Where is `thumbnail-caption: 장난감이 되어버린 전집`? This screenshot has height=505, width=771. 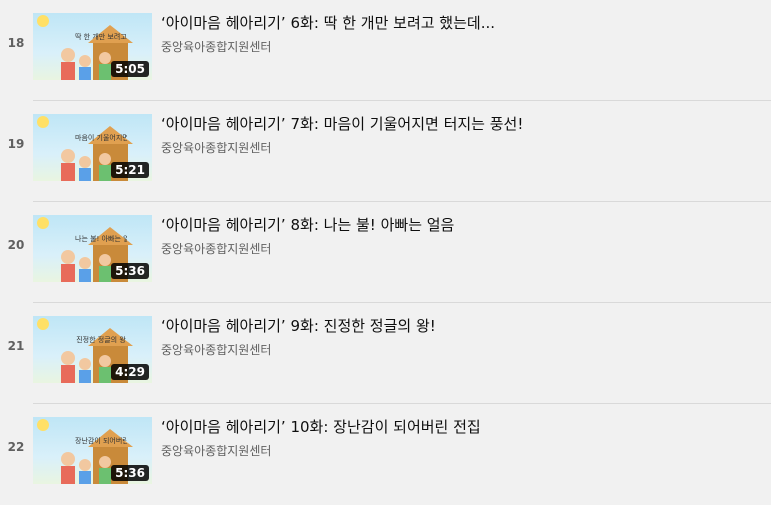 thumbnail-caption: 장난감이 되어버린 전집 is located at coordinates (101, 441).